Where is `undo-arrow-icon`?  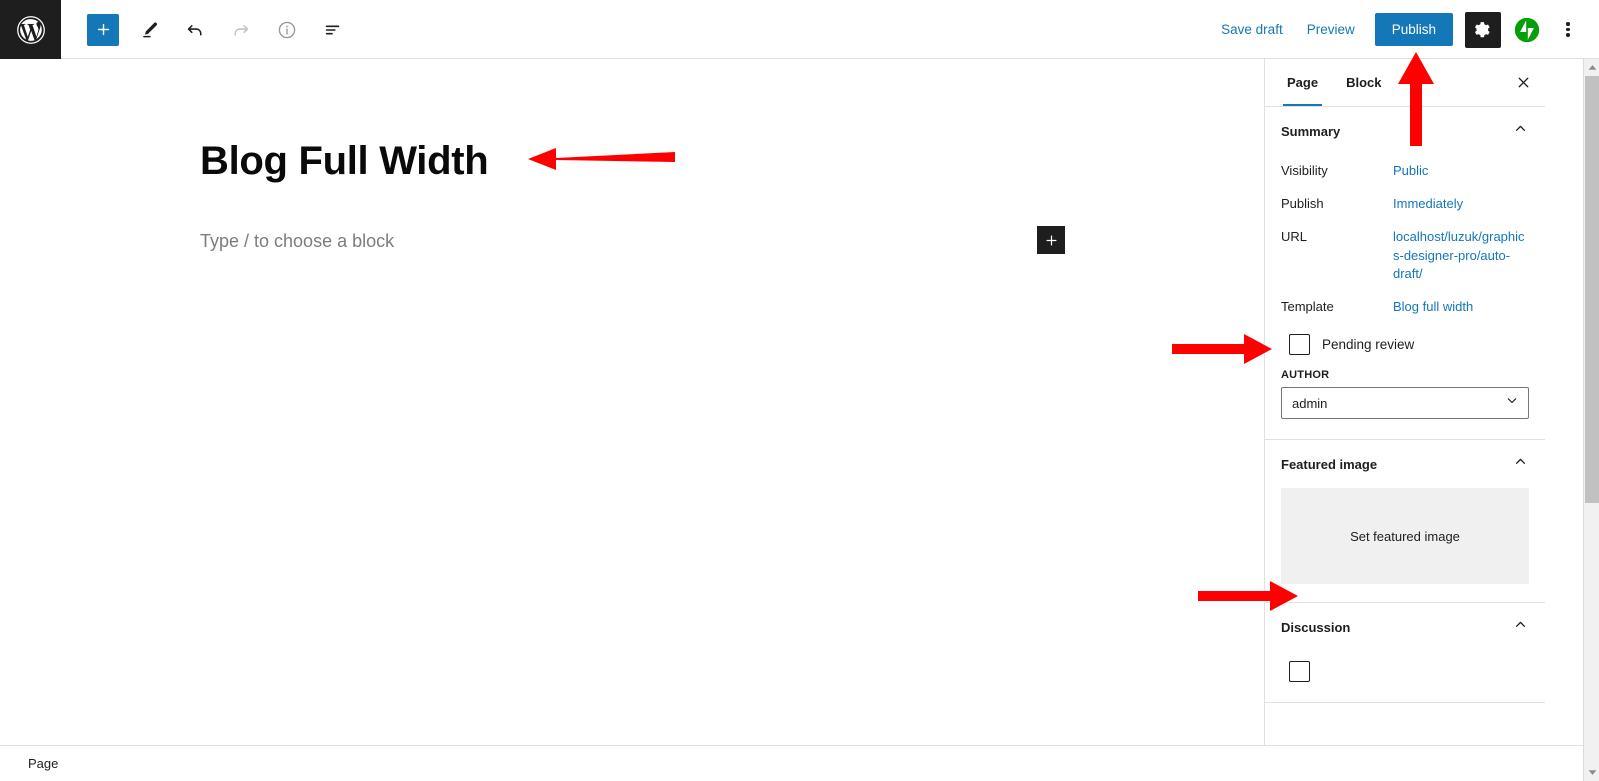 undo-arrow-icon is located at coordinates (195, 30).